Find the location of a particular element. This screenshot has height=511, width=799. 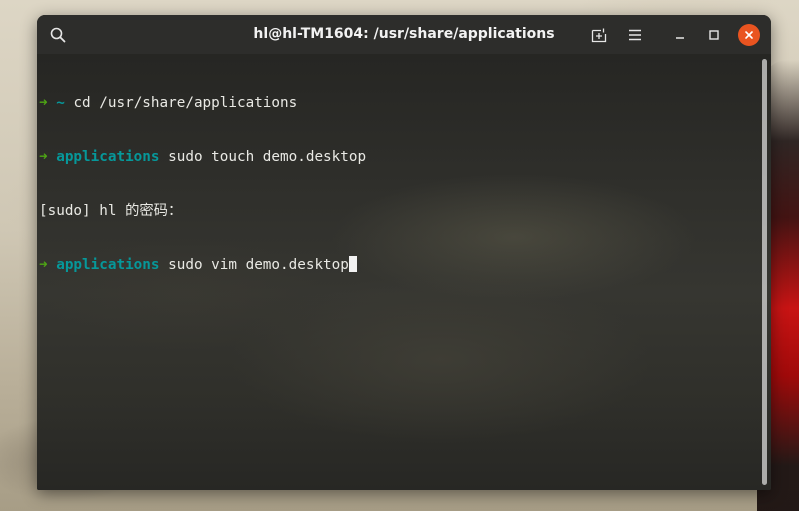

text-cursor is located at coordinates (352, 264).